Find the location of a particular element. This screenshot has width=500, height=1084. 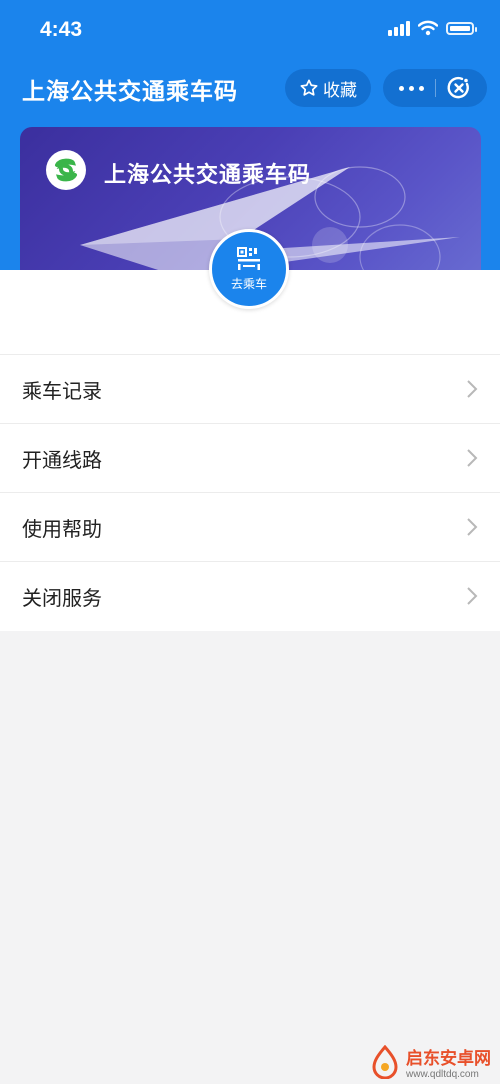

status-icons is located at coordinates (432, 28).